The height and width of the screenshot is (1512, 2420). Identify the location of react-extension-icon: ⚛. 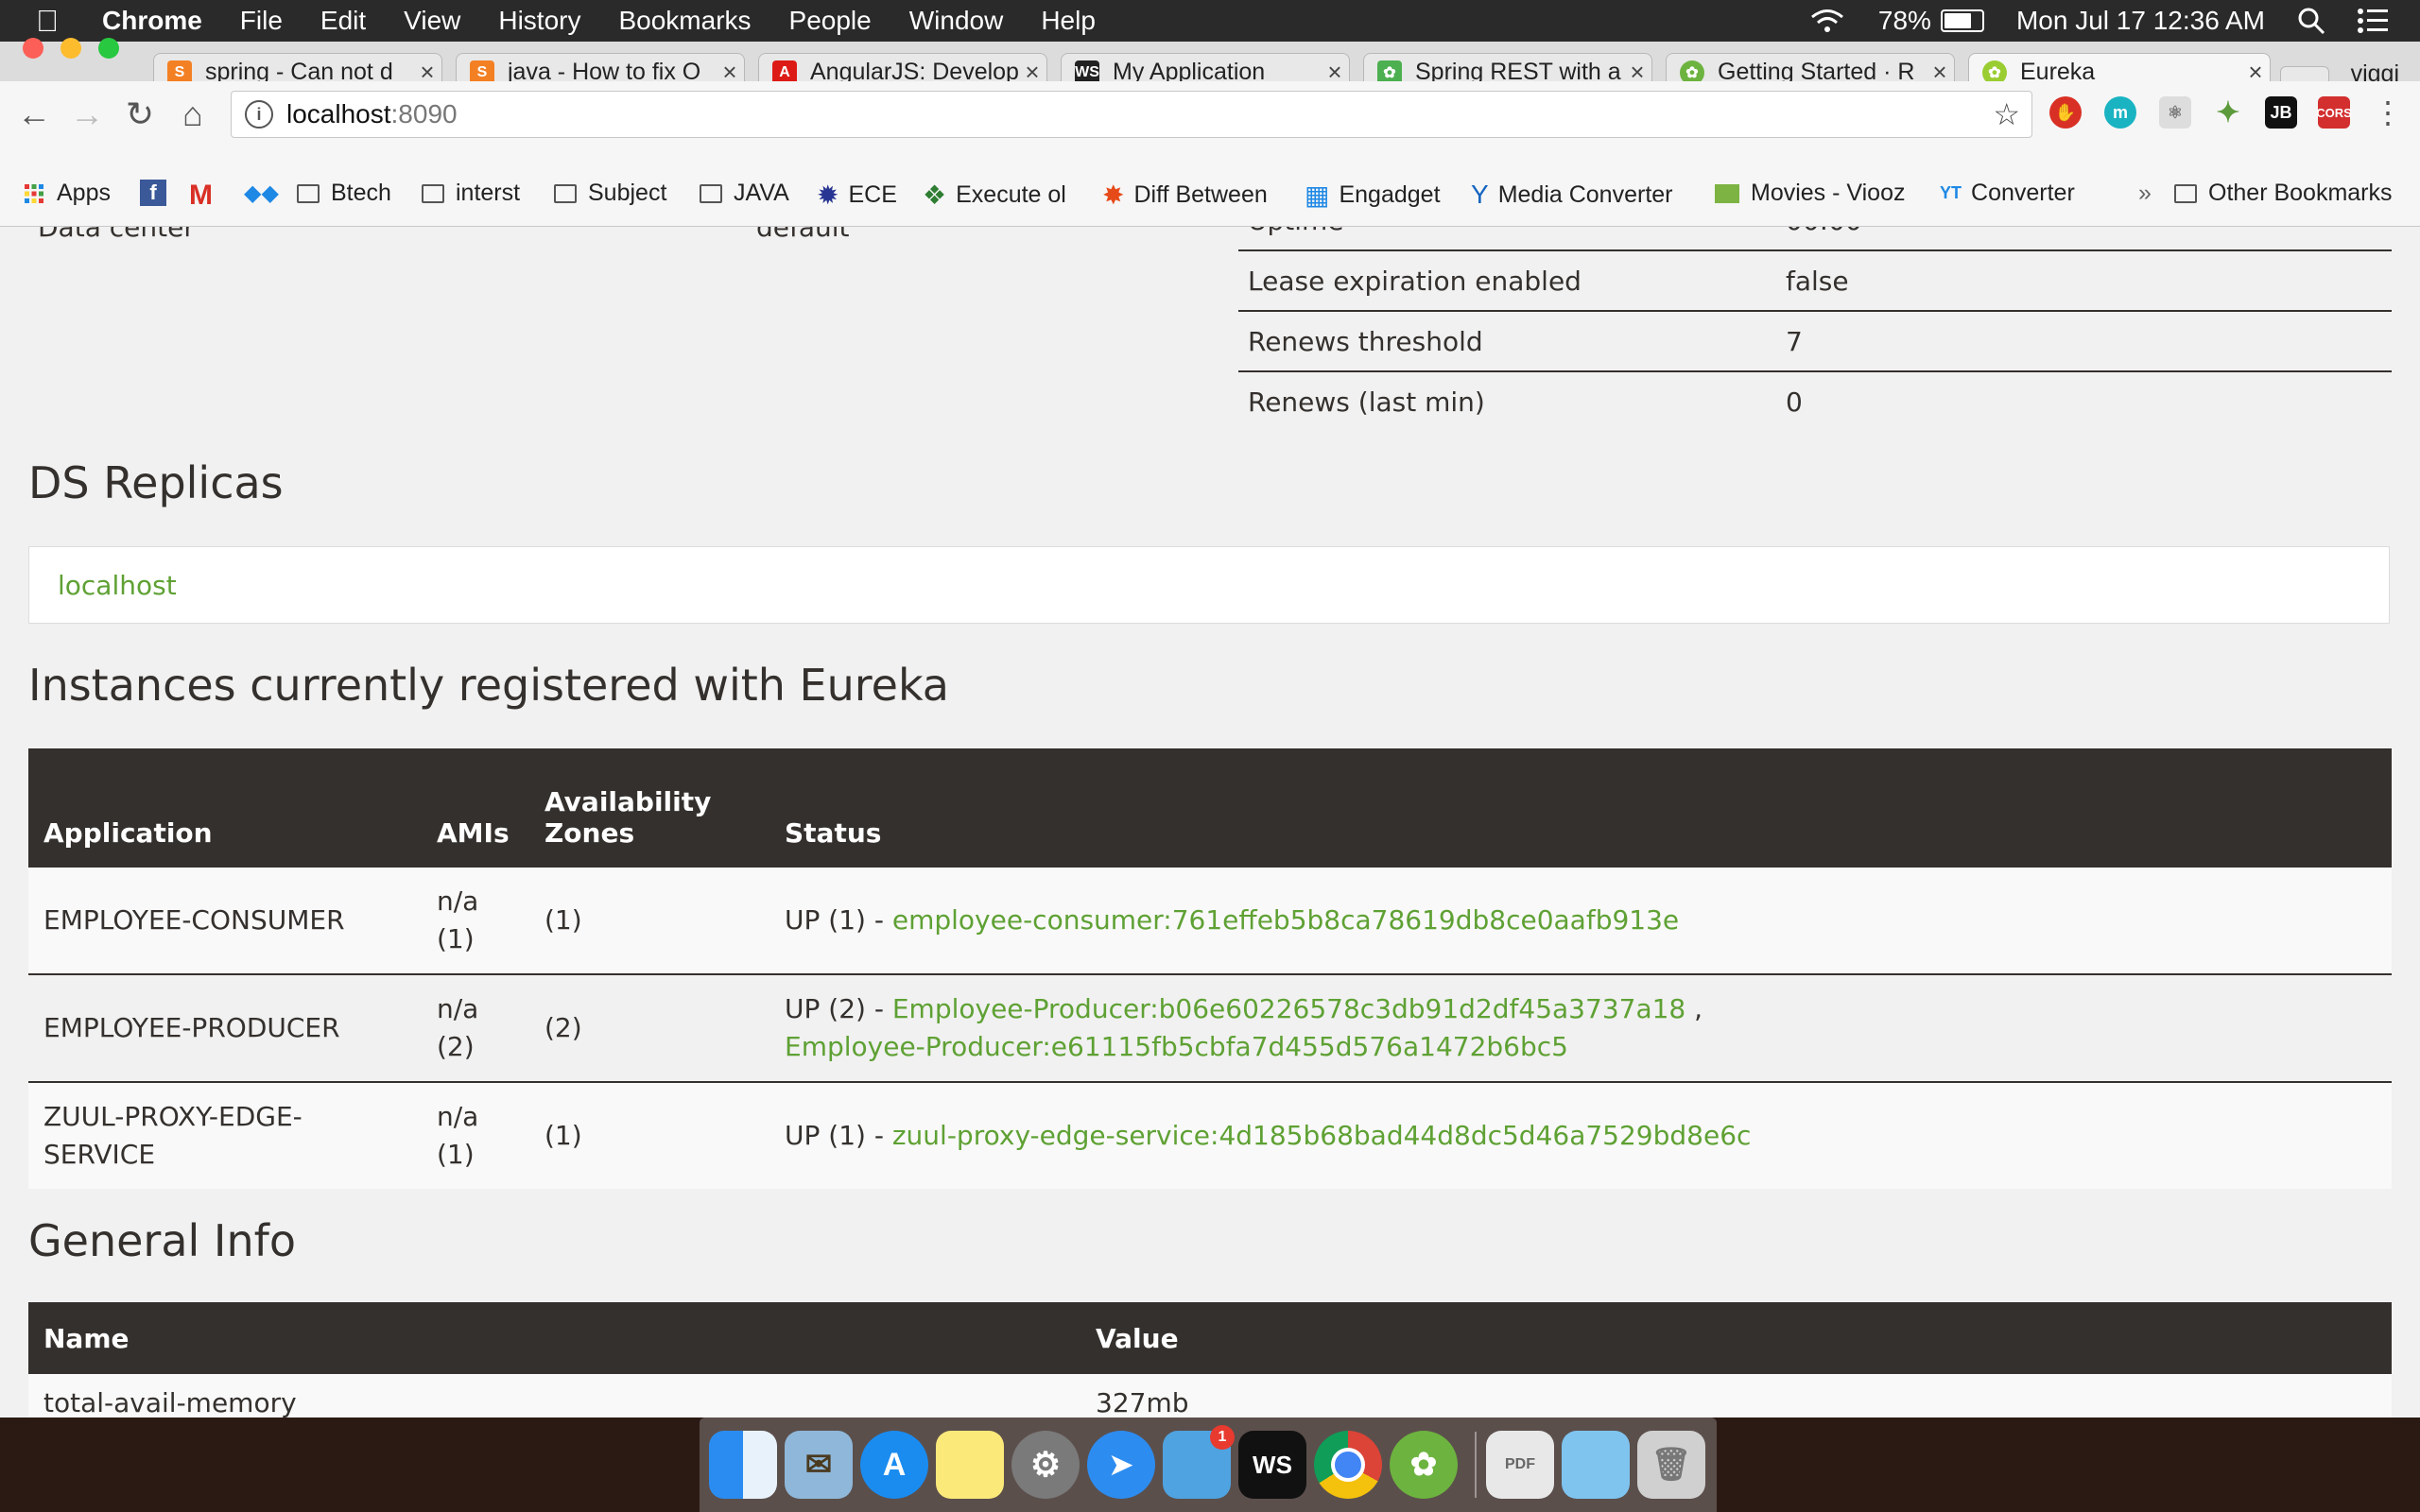
(2175, 112).